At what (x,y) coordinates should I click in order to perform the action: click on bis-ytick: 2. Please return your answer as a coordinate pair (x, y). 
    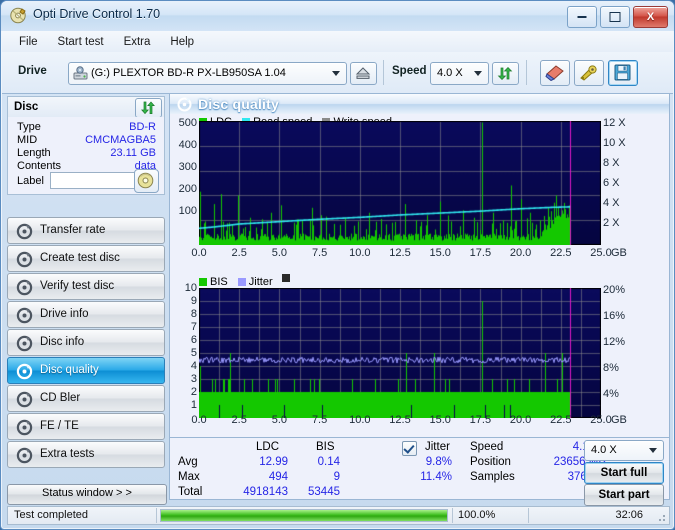
    Looking at the image, I should click on (193, 392).